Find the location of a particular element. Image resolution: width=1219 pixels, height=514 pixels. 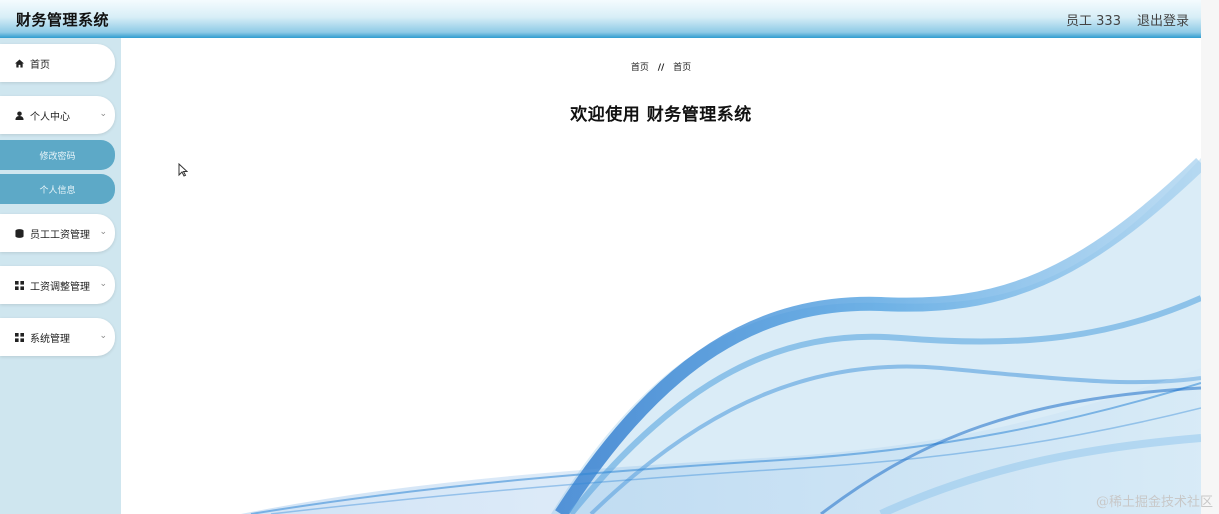

logout-button: 退出登录 is located at coordinates (1163, 19).